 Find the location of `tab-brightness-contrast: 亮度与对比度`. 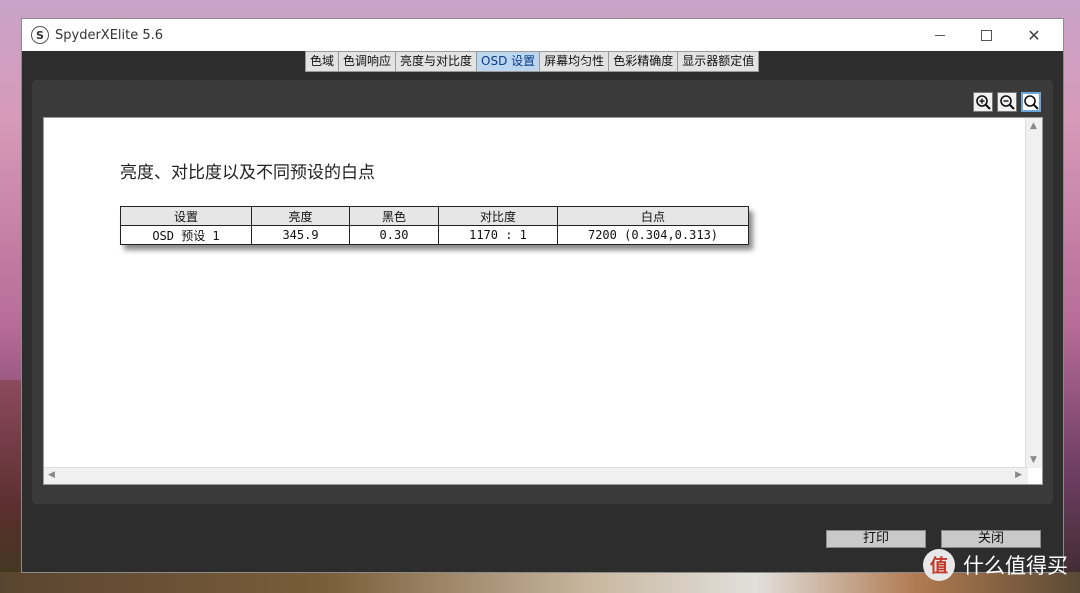

tab-brightness-contrast: 亮度与对比度 is located at coordinates (437, 61).